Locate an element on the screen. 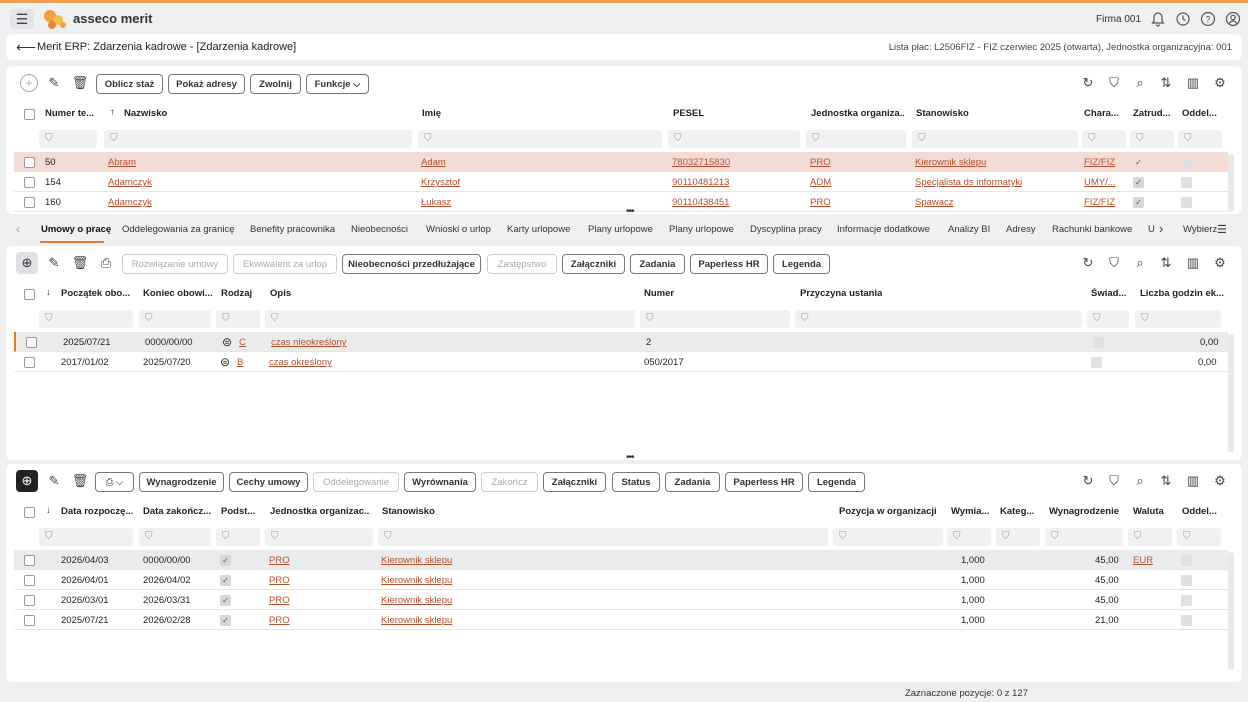 This screenshot has height=702, width=1248. attachments-button: Załączniki is located at coordinates (574, 482).